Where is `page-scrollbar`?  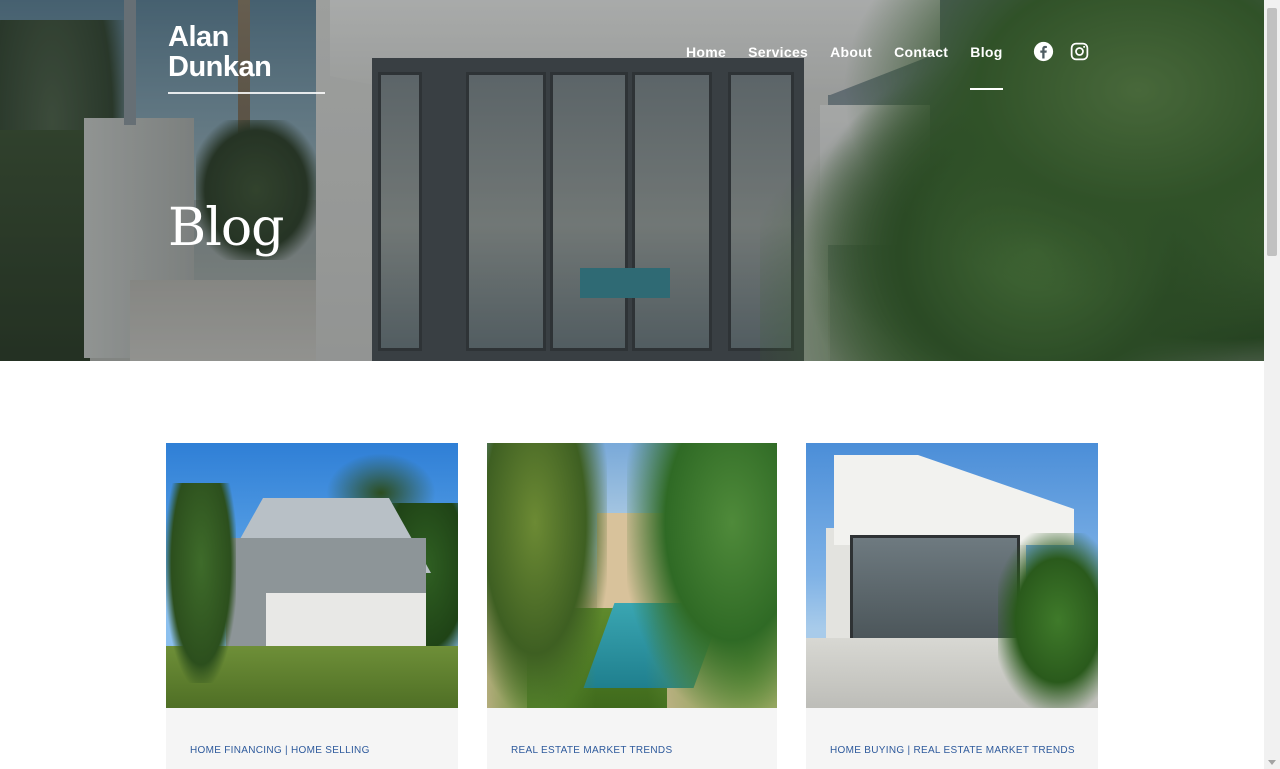
page-scrollbar is located at coordinates (1272, 384).